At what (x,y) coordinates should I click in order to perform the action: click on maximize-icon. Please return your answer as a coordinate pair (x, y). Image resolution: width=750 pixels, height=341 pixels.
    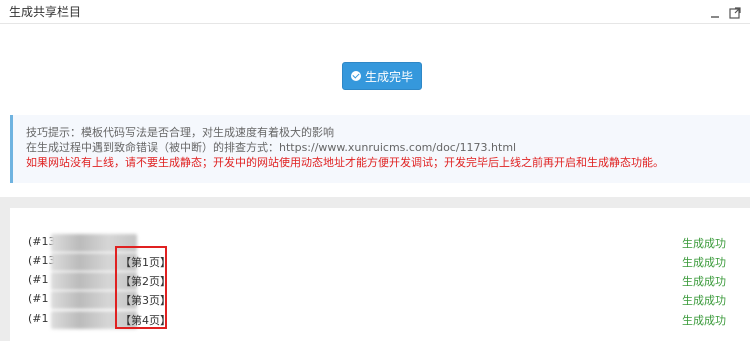
    Looking at the image, I should click on (735, 12).